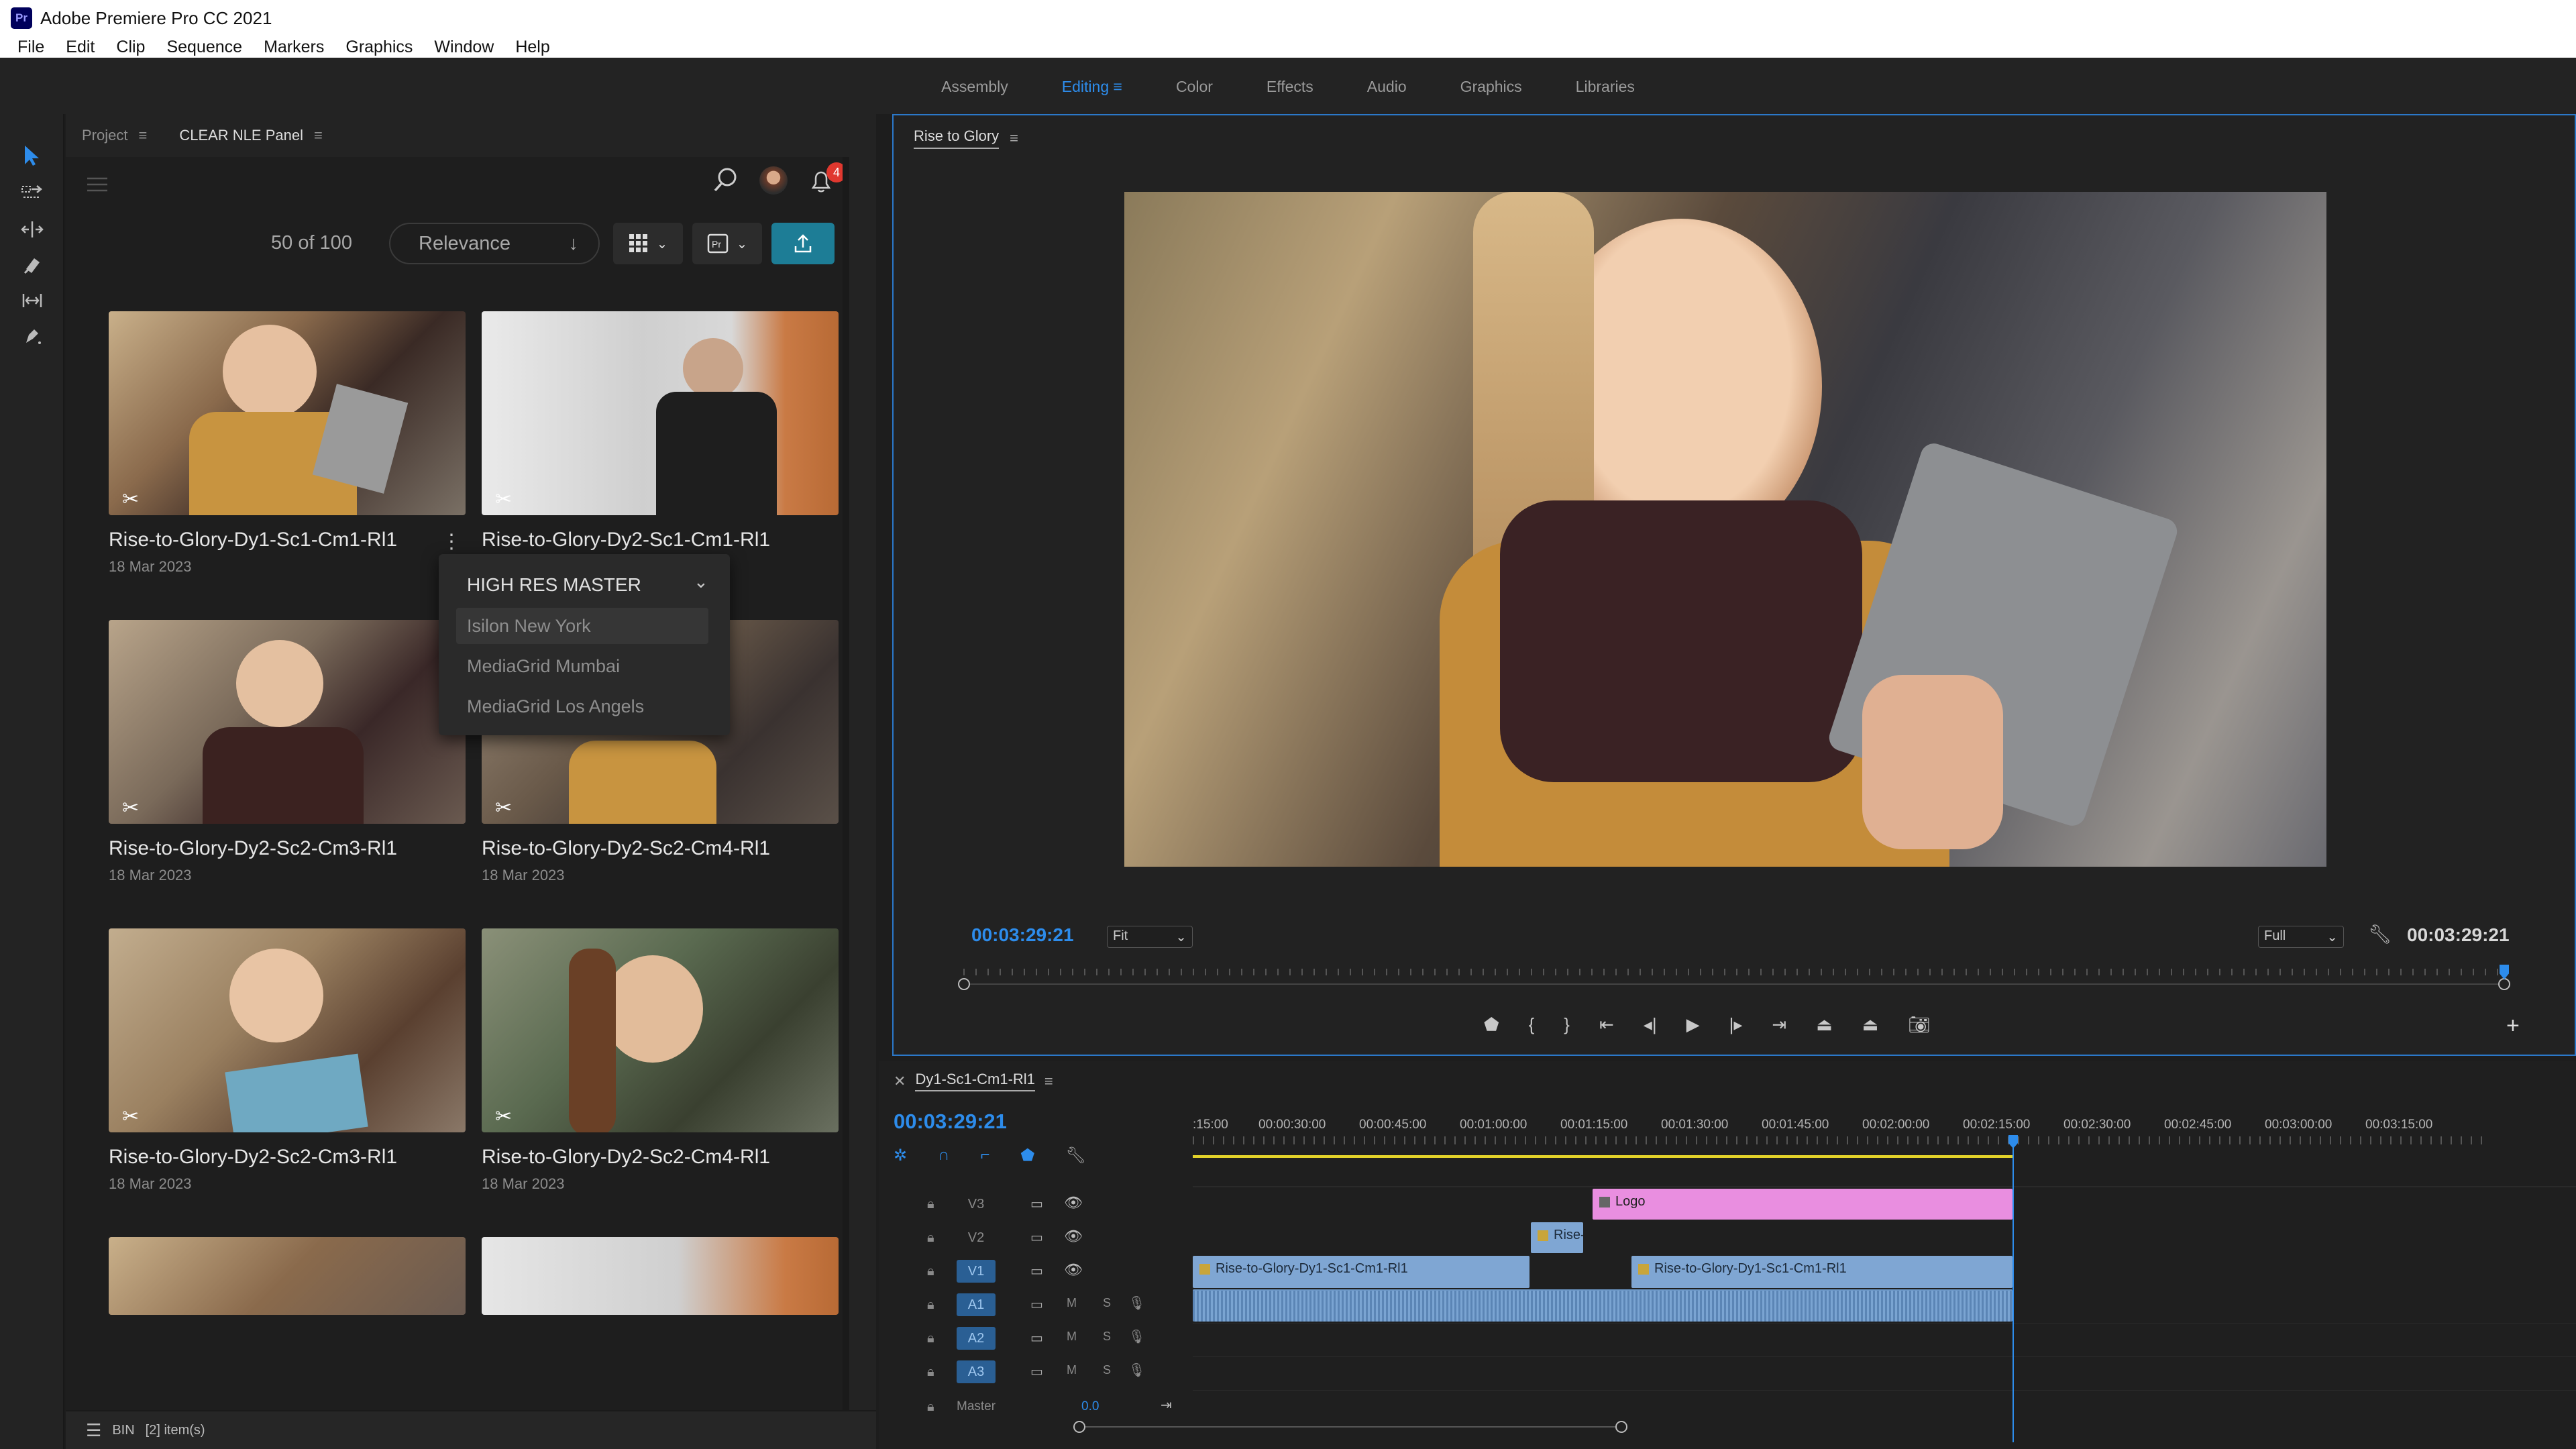 The image size is (2576, 1449). Describe the element at coordinates (976, 1371) in the screenshot. I see `track-label: A3` at that location.